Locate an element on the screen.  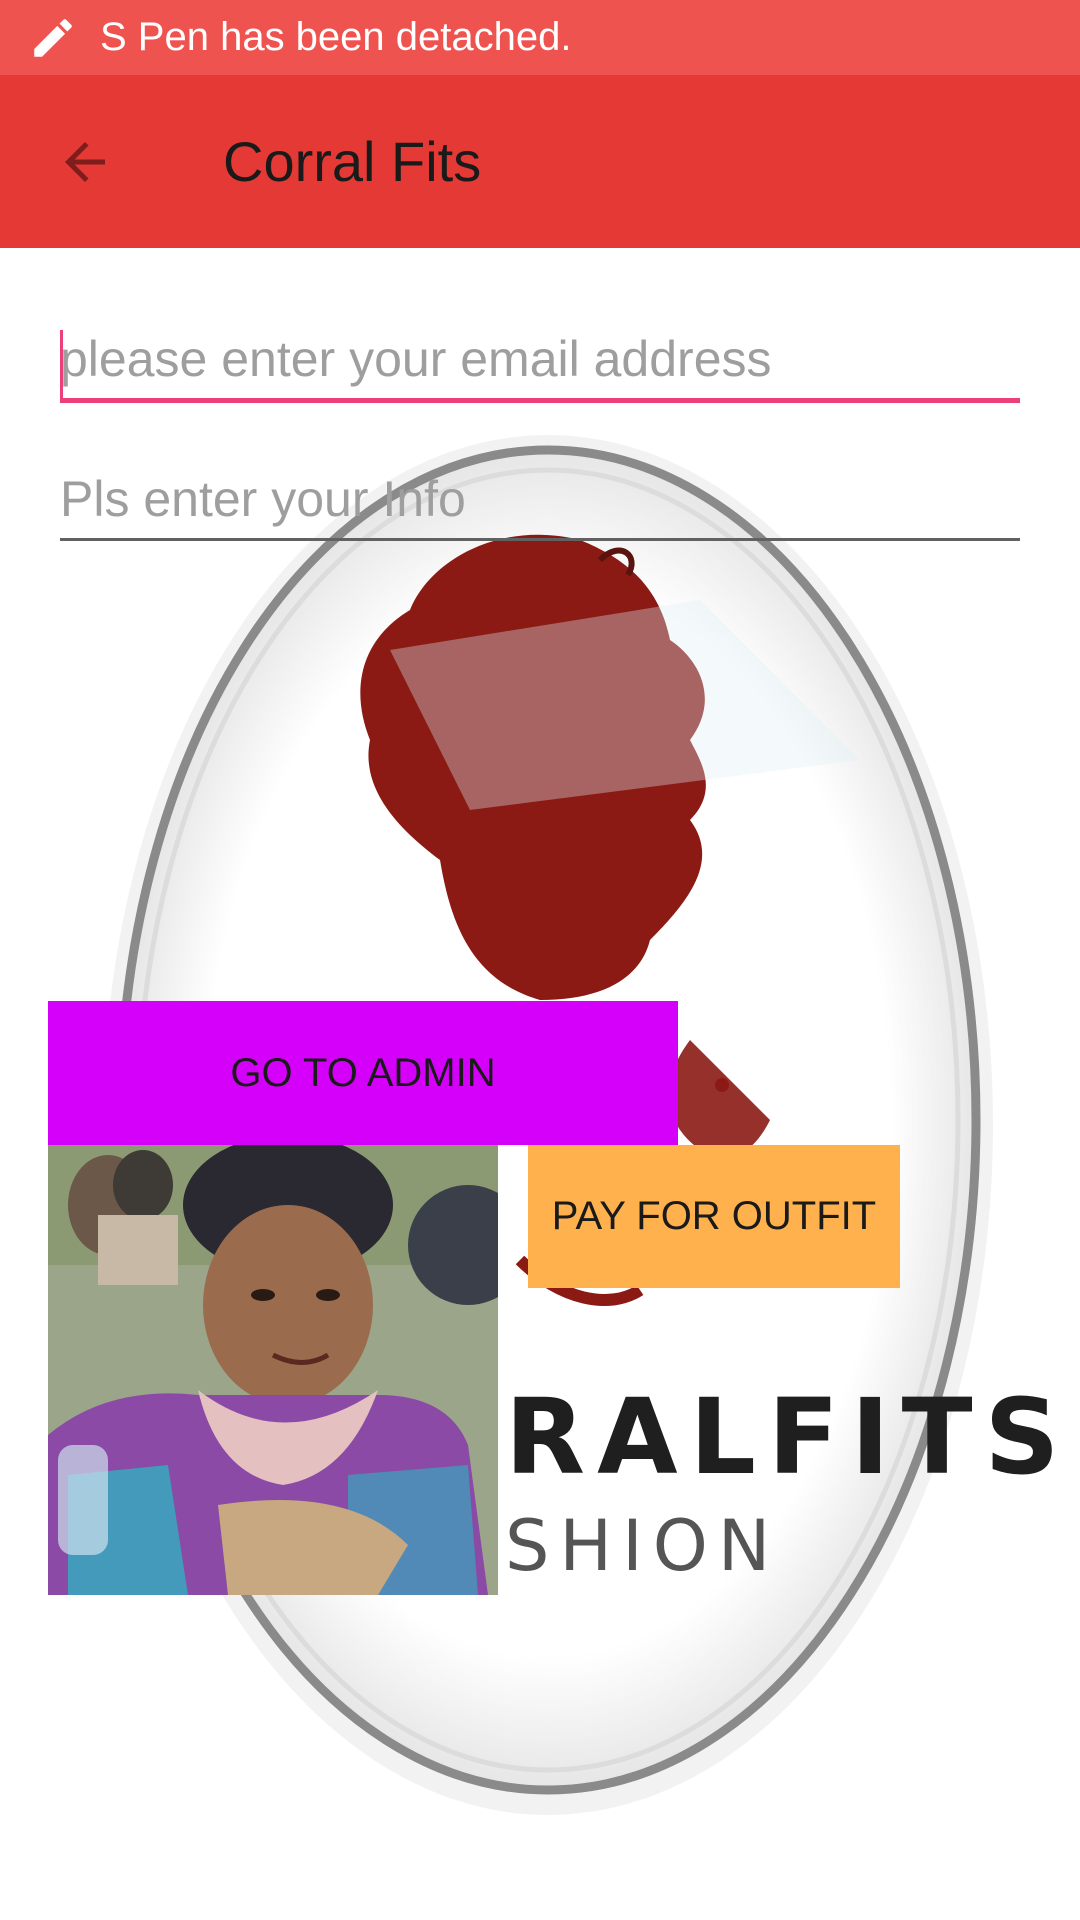
info-input is located at coordinates (540, 504).